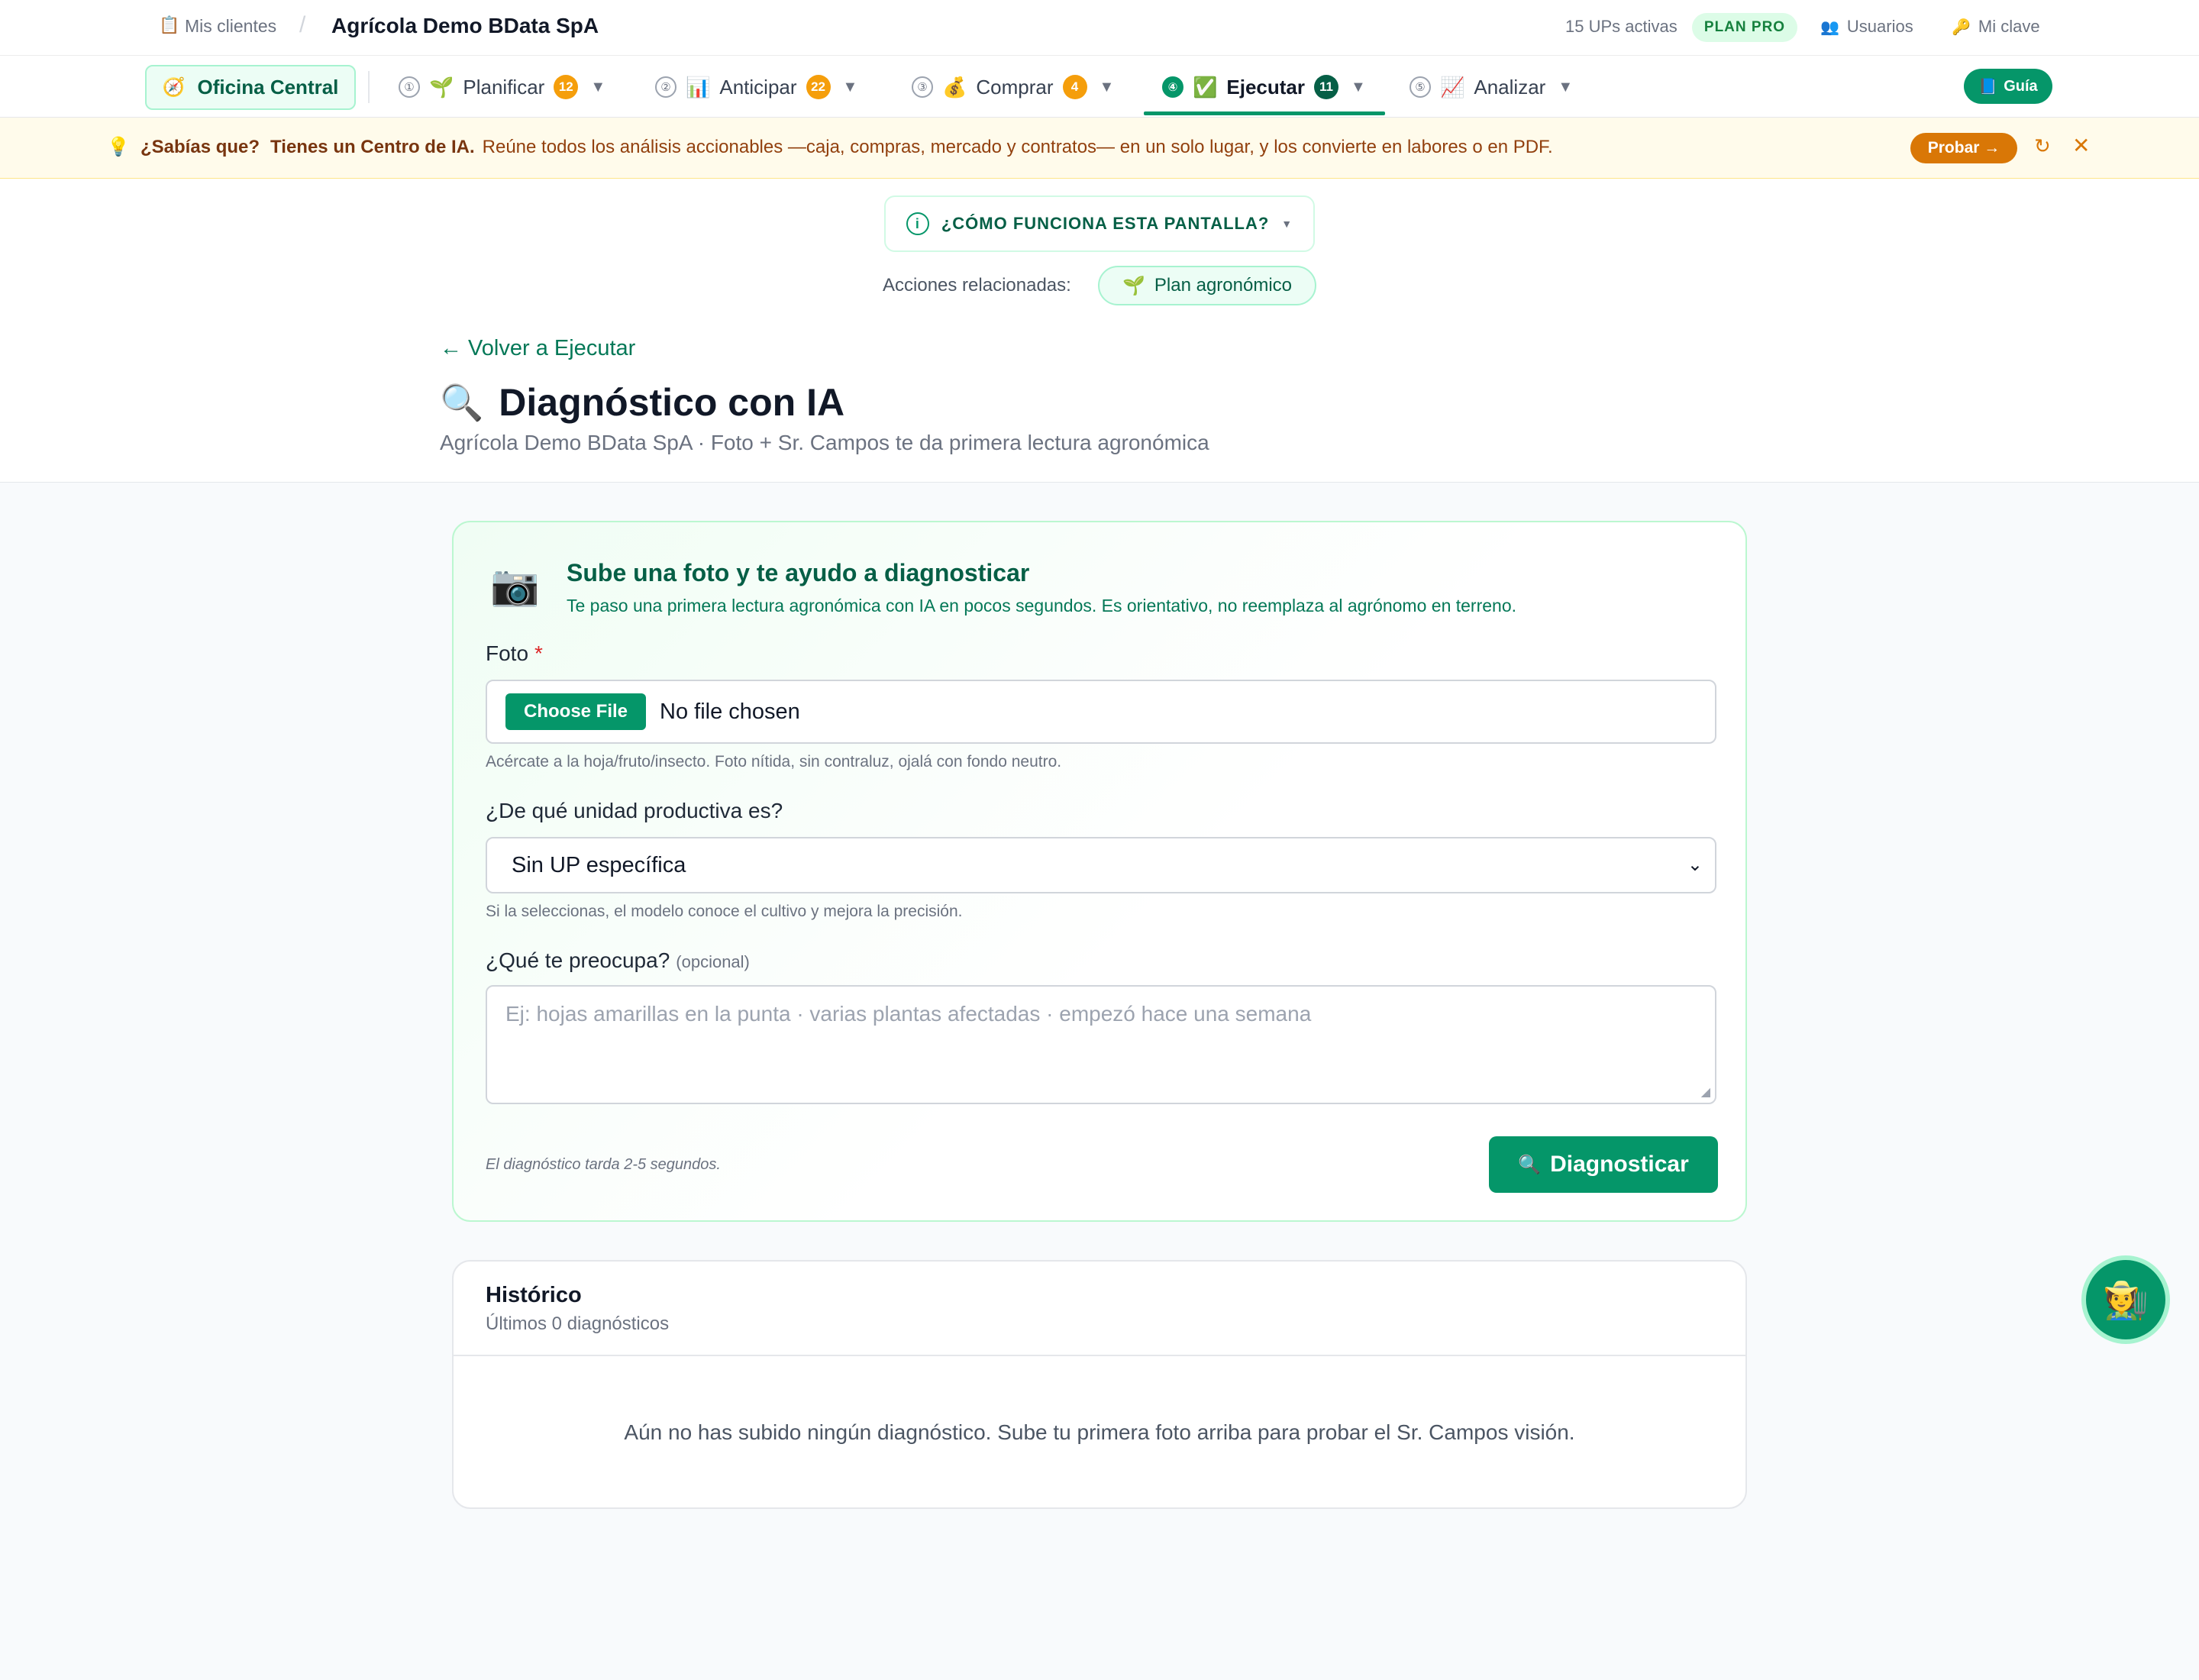  I want to click on step-number: ③, so click(923, 87).